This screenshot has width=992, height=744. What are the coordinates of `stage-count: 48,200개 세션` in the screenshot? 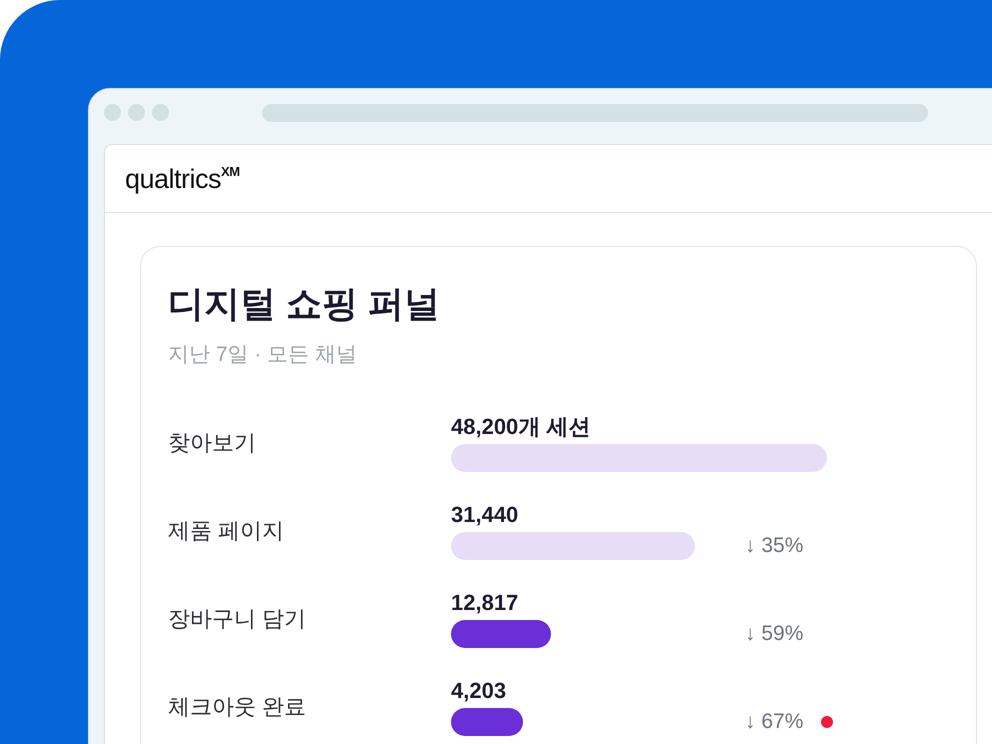 It's located at (520, 427).